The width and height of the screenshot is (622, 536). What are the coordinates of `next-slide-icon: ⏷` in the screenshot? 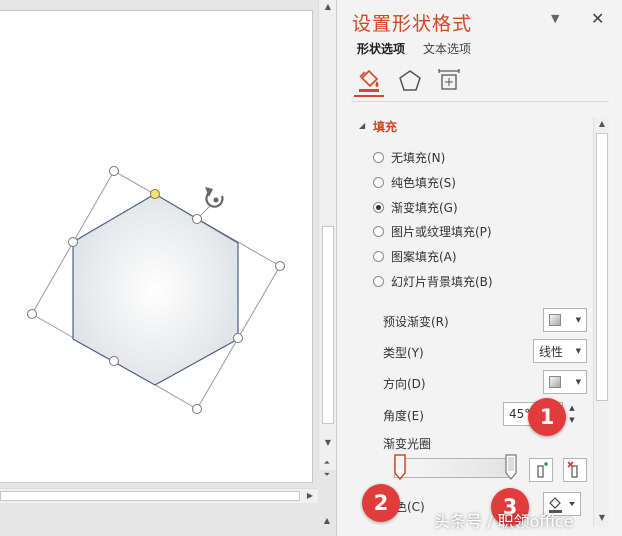 It's located at (327, 475).